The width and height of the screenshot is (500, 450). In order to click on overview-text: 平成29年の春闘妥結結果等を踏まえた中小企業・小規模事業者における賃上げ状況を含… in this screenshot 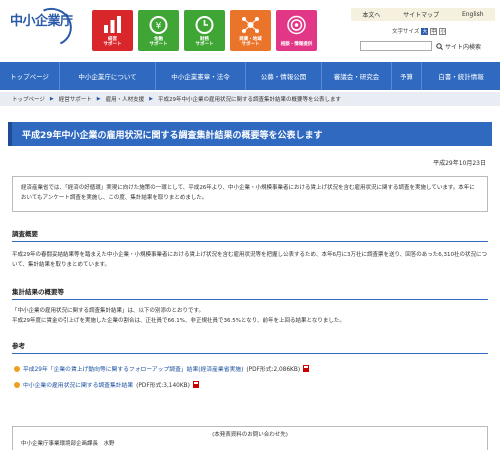, I will do `click(250, 260)`.